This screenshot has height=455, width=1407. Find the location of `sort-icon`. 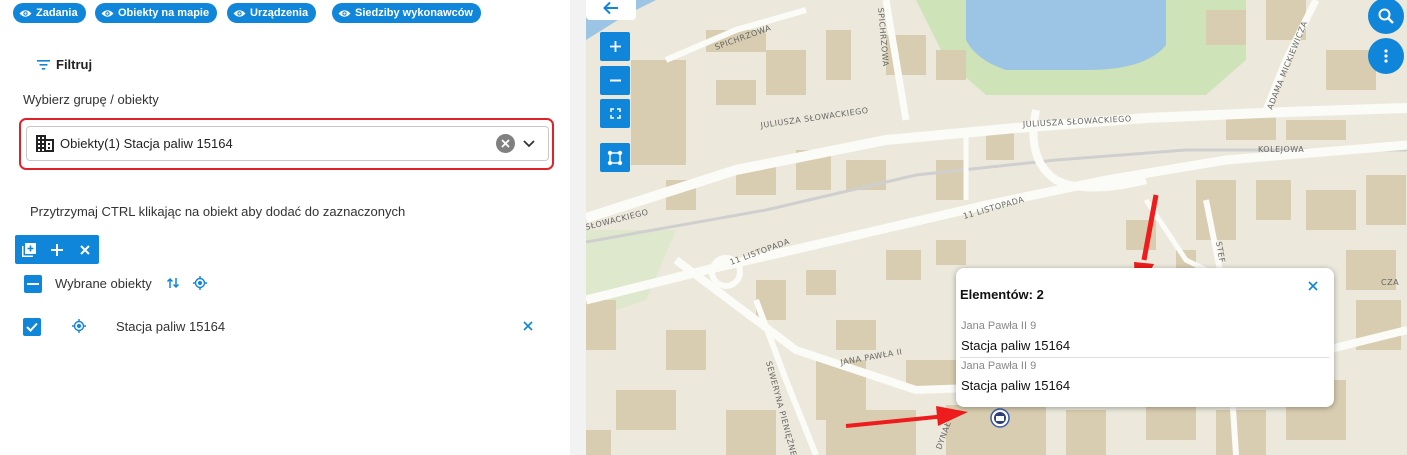

sort-icon is located at coordinates (173, 283).